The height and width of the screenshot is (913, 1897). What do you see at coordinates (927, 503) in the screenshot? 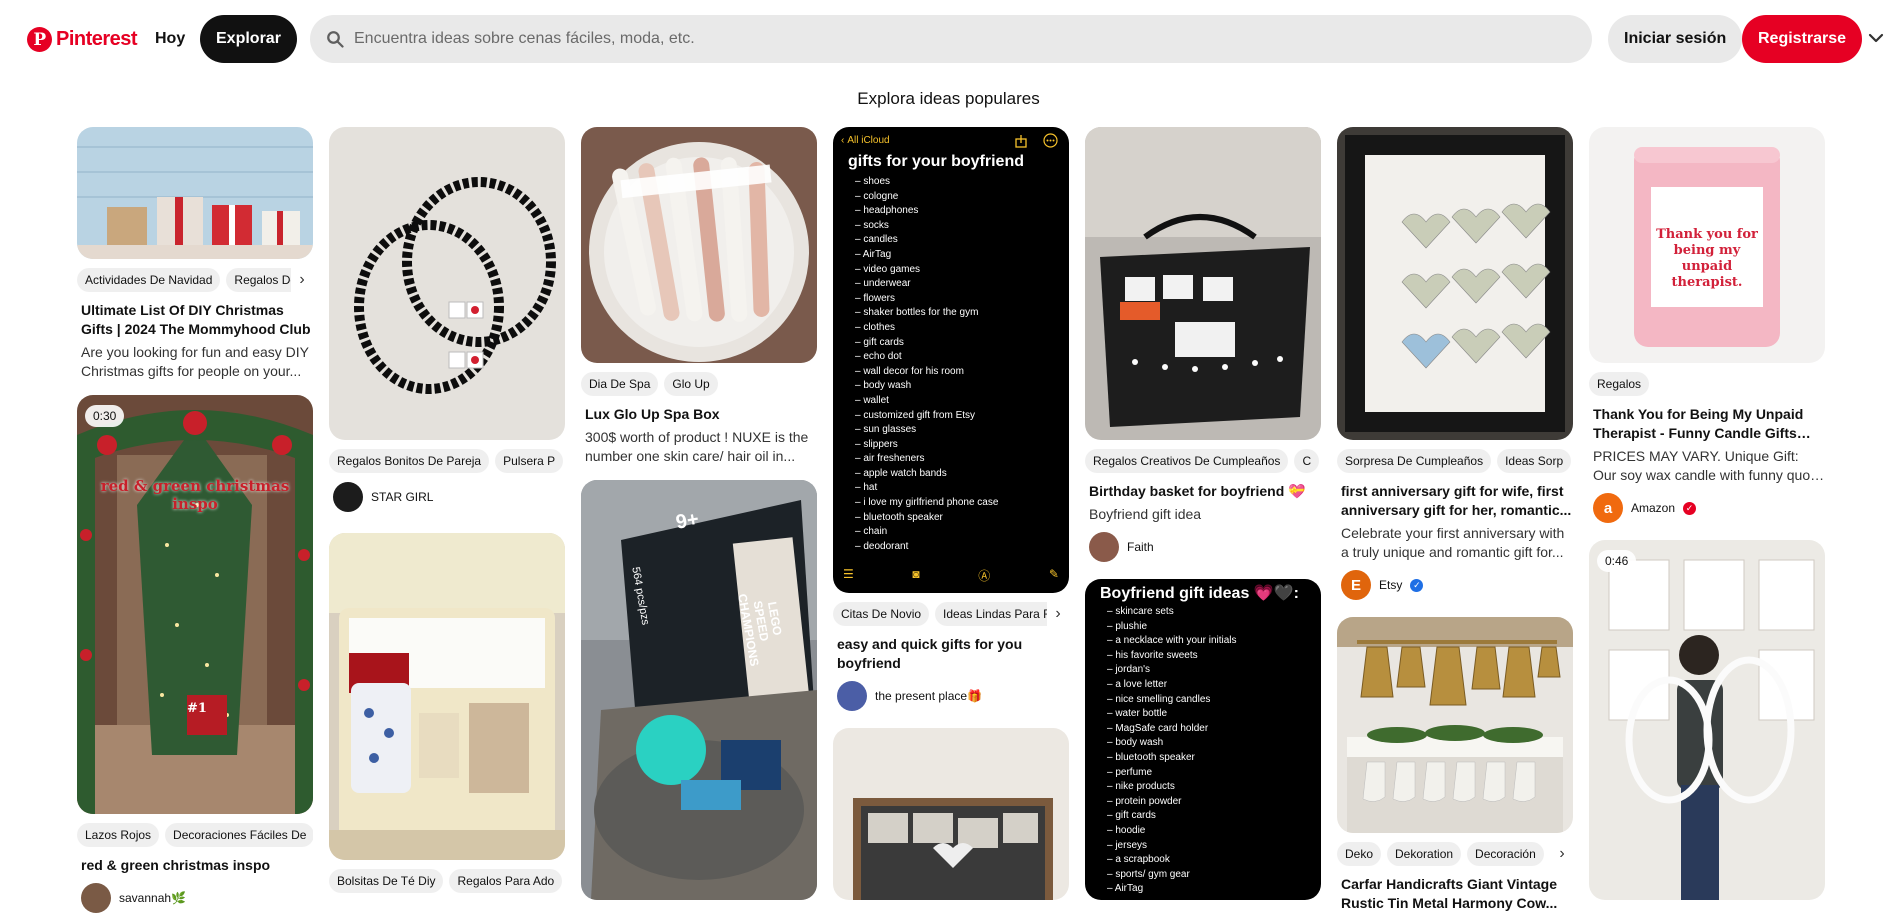
I see `notes-list-item: – i love my girlfriend phone case` at bounding box center [927, 503].